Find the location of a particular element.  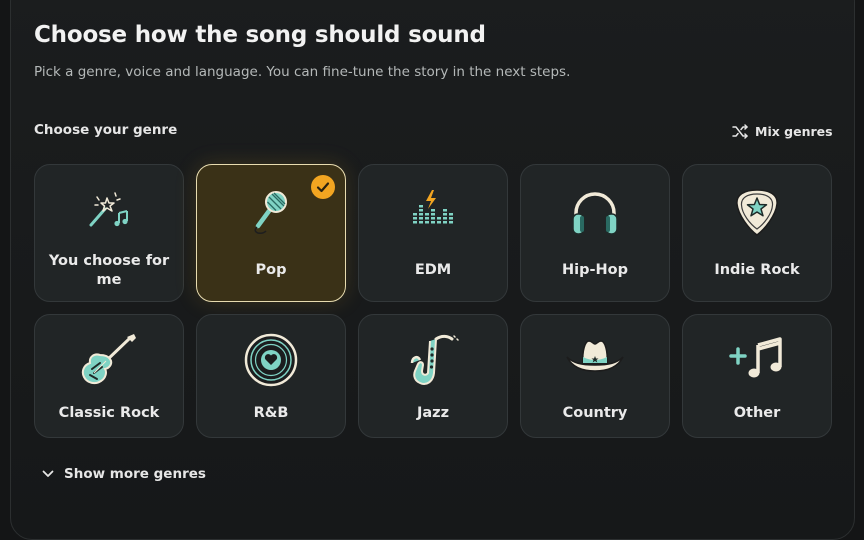

genre-label: Classic Rock is located at coordinates (109, 413).